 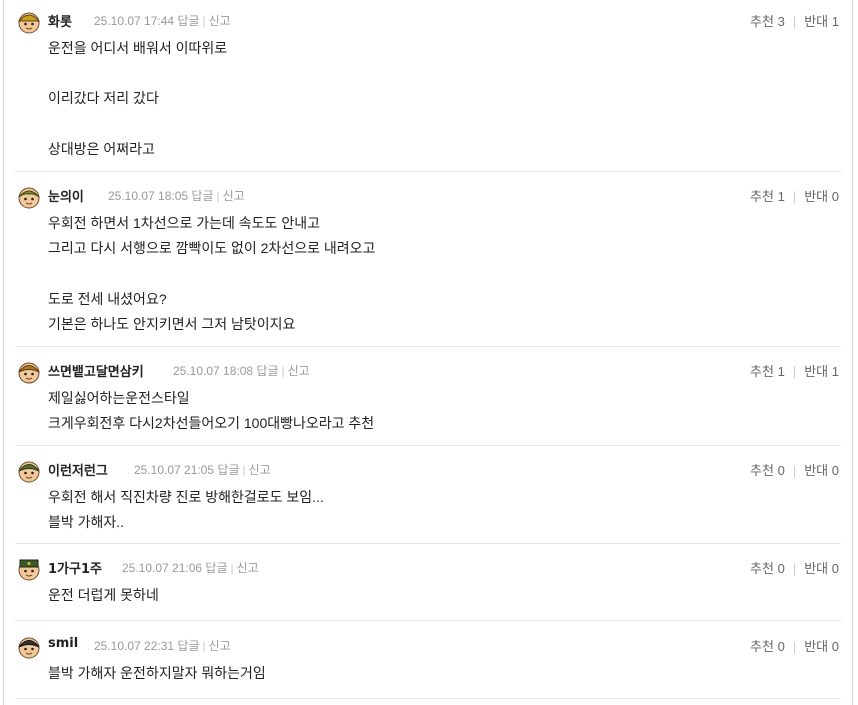 I want to click on vote-box: 추천 3 | 반대 1, so click(x=794, y=20).